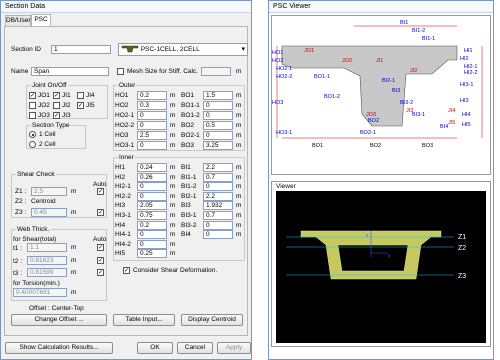 Image resolution: width=500 pixels, height=360 pixels. Describe the element at coordinates (56, 115) in the screenshot. I see `joint-ji3-checkbox: ✓` at that location.